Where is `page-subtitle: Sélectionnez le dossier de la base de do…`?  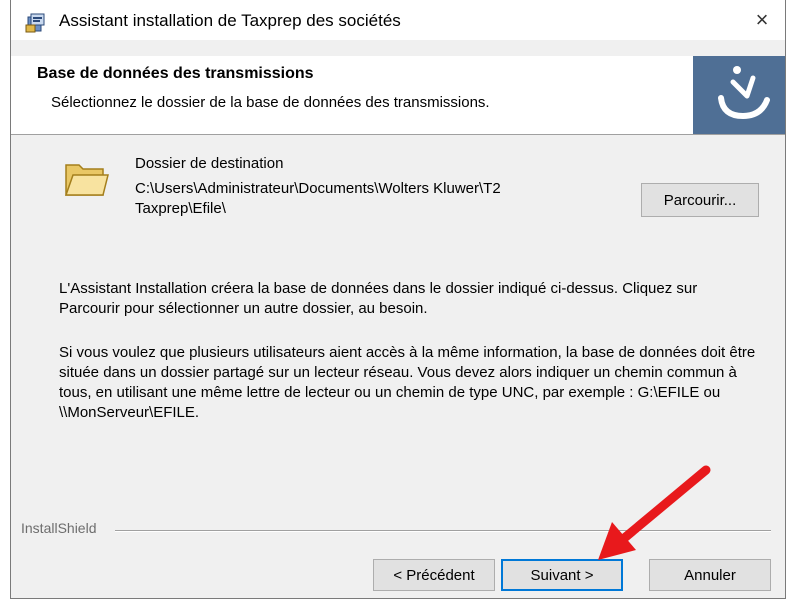
page-subtitle: Sélectionnez le dossier de la base de do… is located at coordinates (270, 102).